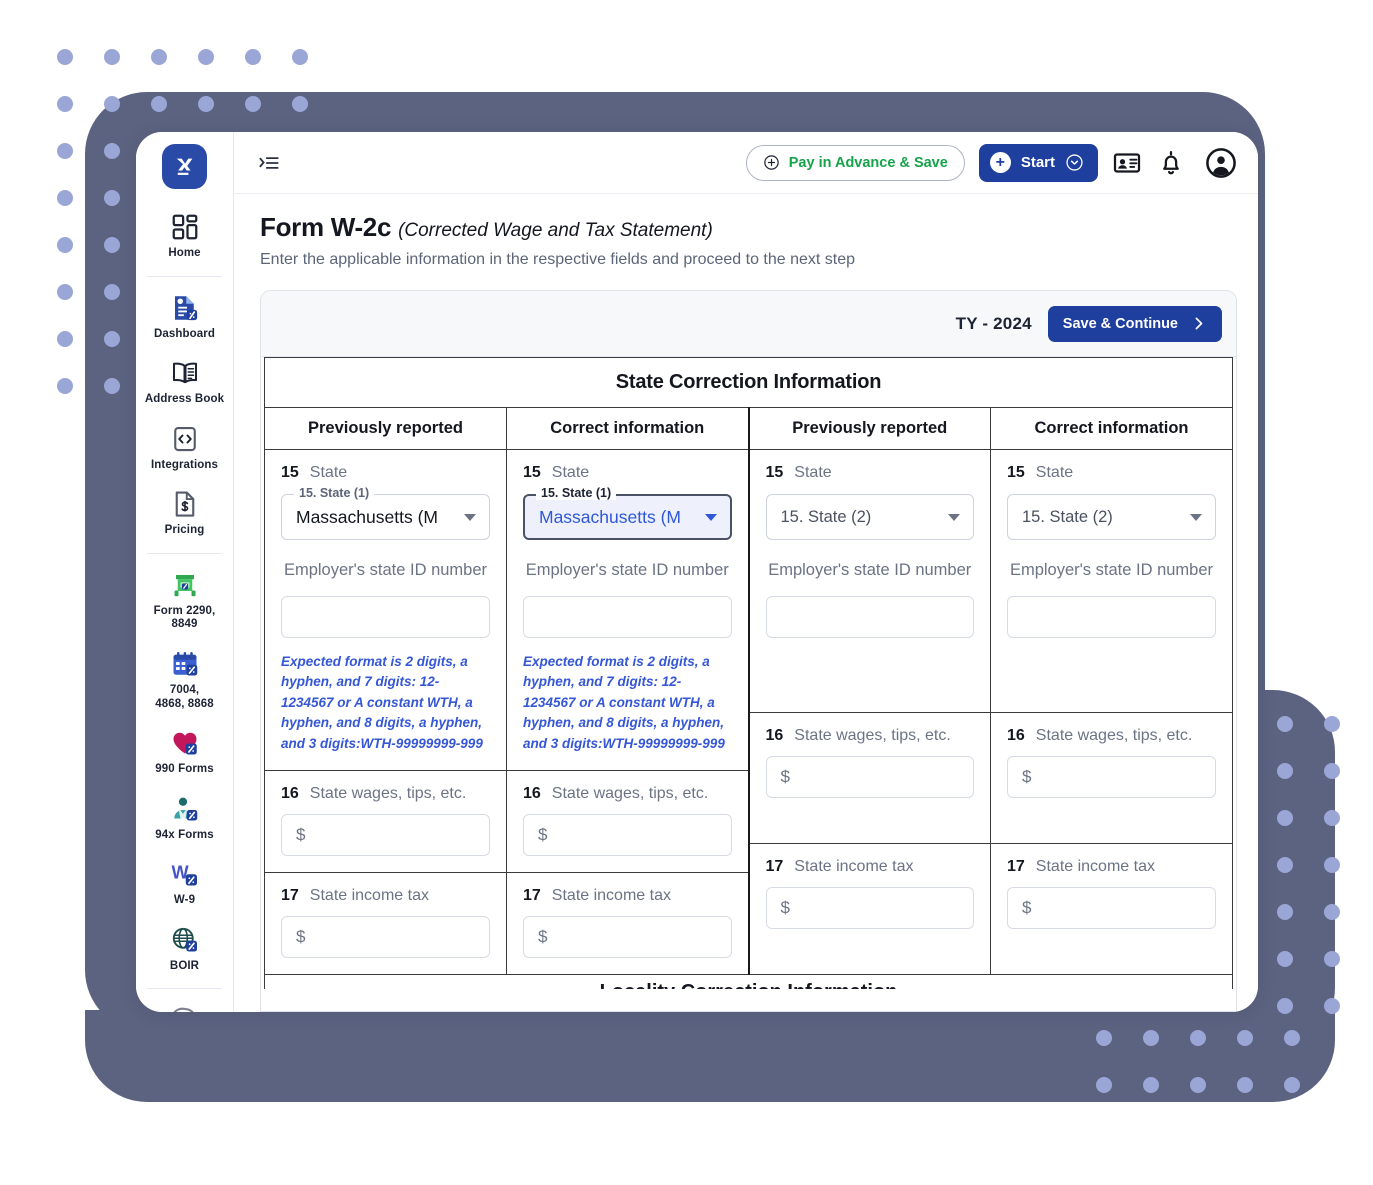 The image size is (1373, 1185). I want to click on cell-state-prev-1: 15 State 15. State (1) Massachusetts (M, so click(385, 610).